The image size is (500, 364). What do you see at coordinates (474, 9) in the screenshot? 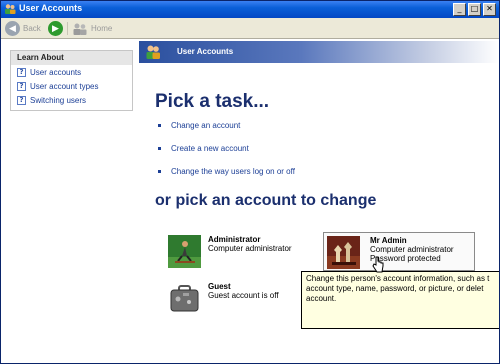
I see `maximize-button: □` at bounding box center [474, 9].